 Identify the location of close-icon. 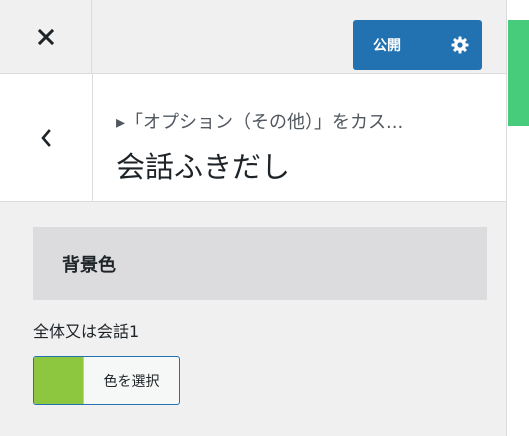
(45, 36).